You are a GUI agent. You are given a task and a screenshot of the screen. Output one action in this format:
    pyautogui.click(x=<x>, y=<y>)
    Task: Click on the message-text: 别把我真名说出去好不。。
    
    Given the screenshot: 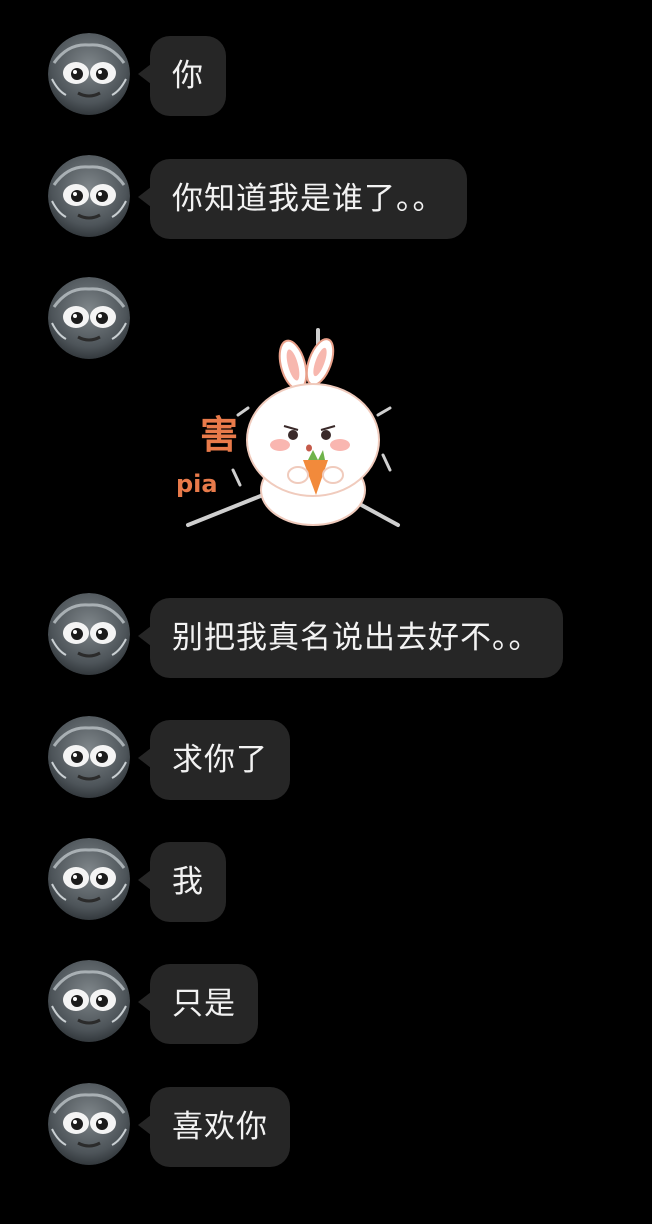 What is the action you would take?
    pyautogui.click(x=356, y=638)
    